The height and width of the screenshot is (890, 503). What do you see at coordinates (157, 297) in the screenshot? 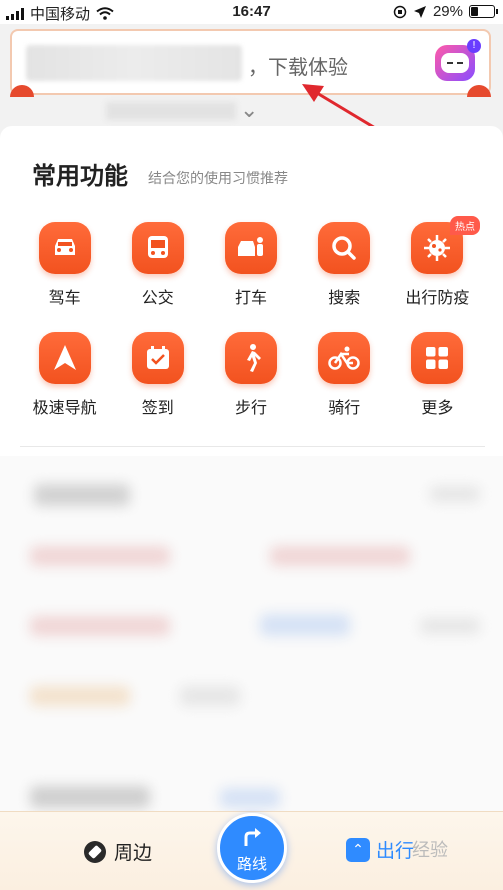
I see `item-label: 公交` at bounding box center [157, 297].